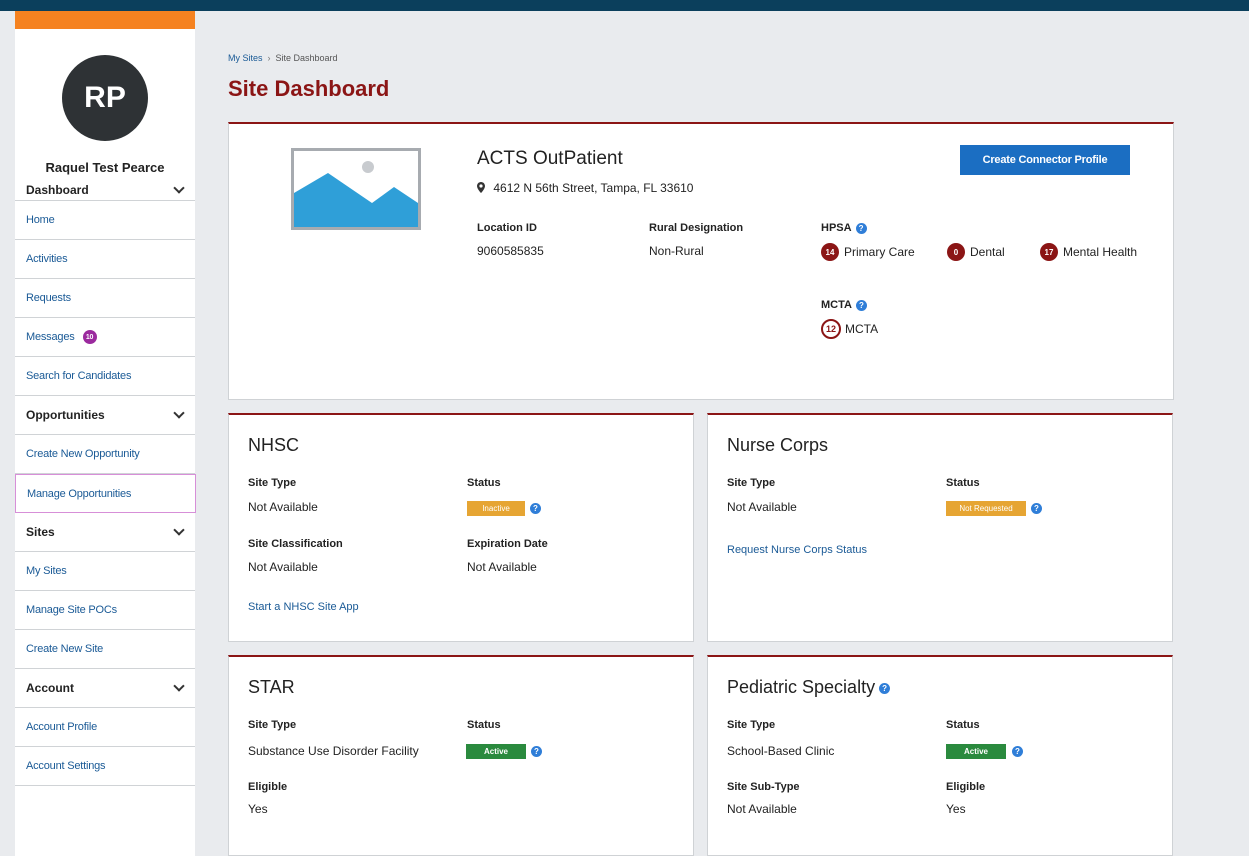 This screenshot has height=856, width=1249. Describe the element at coordinates (676, 251) in the screenshot. I see `rural-designation-value: Non-Rural` at that location.